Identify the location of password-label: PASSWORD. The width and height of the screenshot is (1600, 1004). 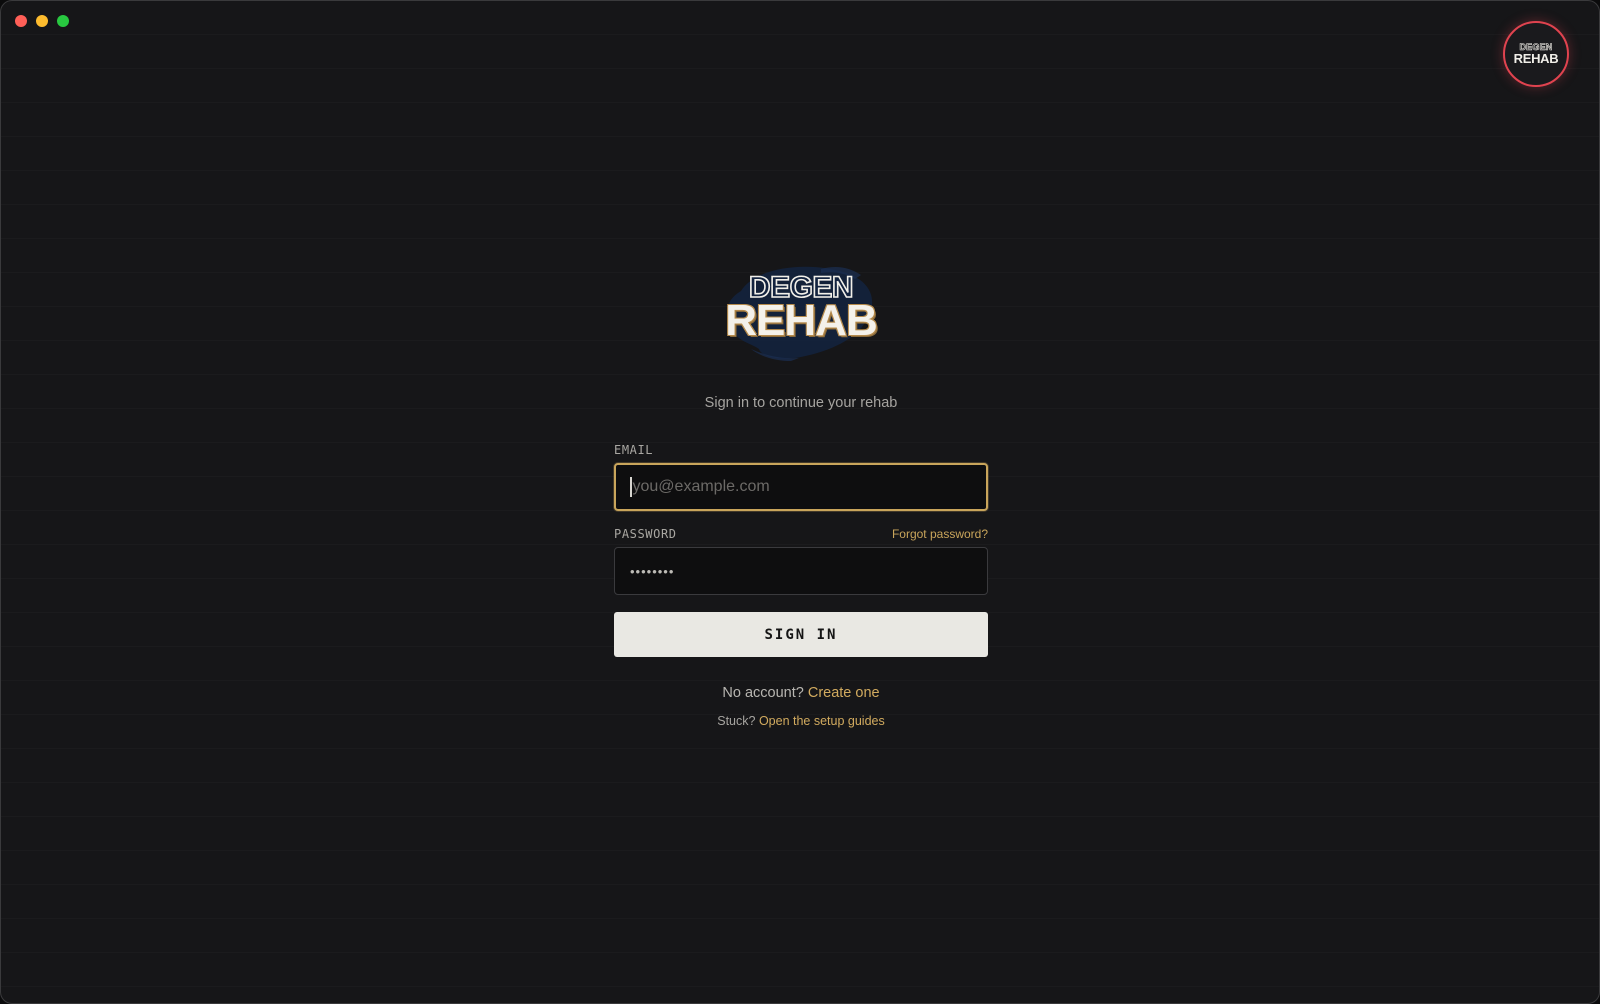
(645, 534).